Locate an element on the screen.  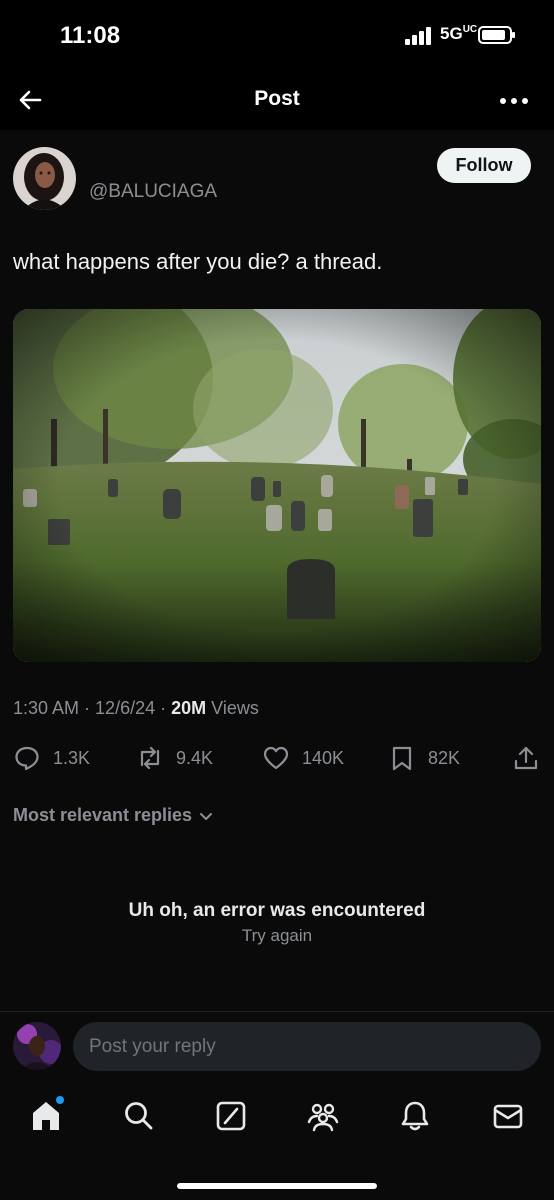
user-avatar is located at coordinates (37, 1046).